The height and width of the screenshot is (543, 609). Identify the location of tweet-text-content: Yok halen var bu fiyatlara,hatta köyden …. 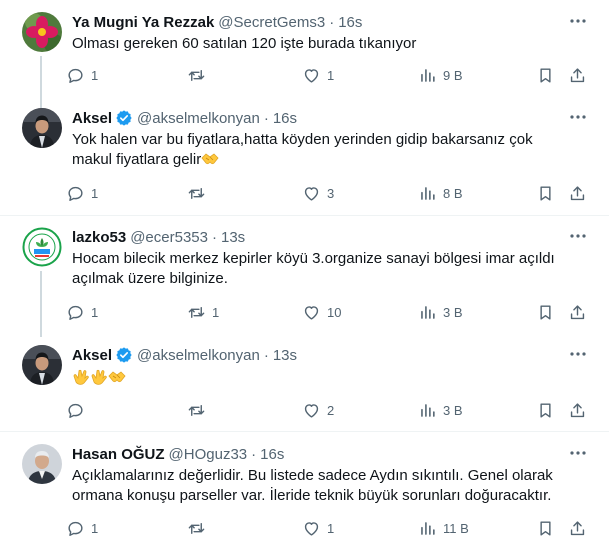
(302, 149).